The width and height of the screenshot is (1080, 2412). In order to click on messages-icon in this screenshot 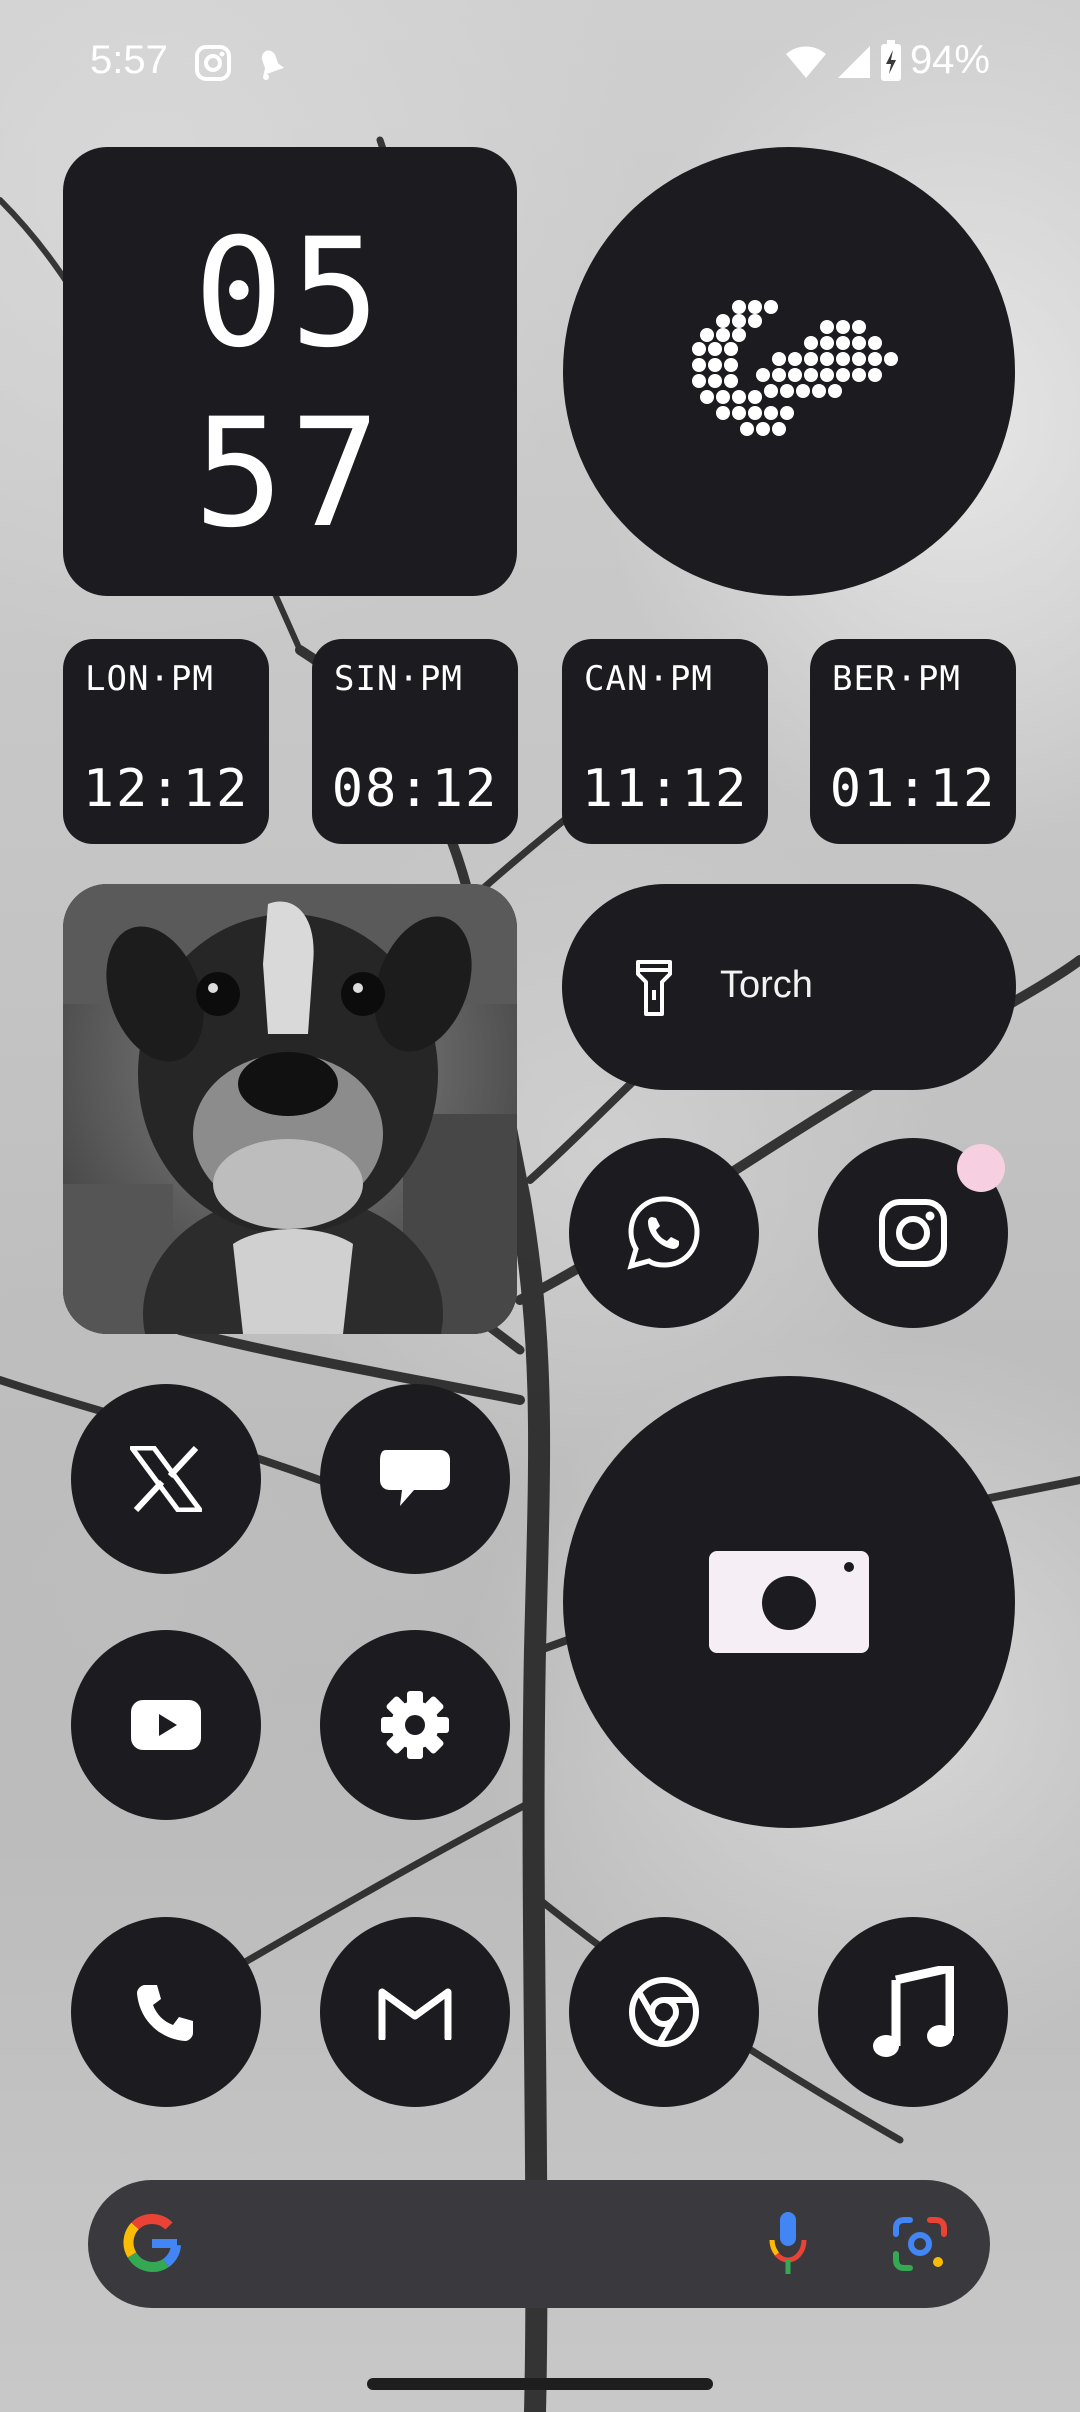, I will do `click(415, 1478)`.